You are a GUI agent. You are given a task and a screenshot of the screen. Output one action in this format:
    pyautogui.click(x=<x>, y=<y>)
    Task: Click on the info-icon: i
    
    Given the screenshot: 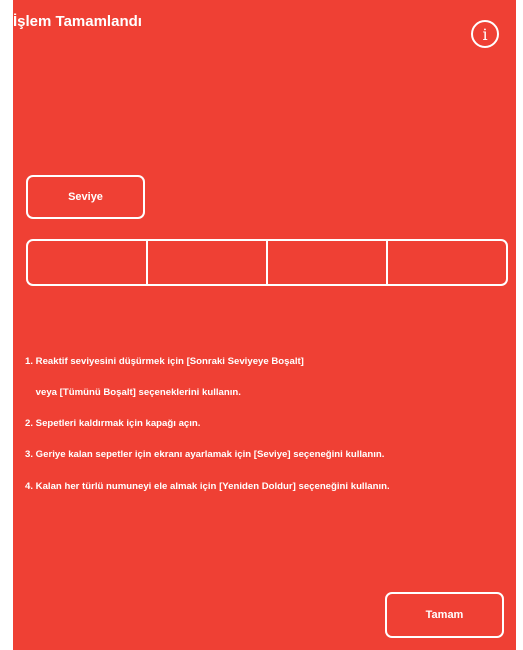 What is the action you would take?
    pyautogui.click(x=485, y=34)
    